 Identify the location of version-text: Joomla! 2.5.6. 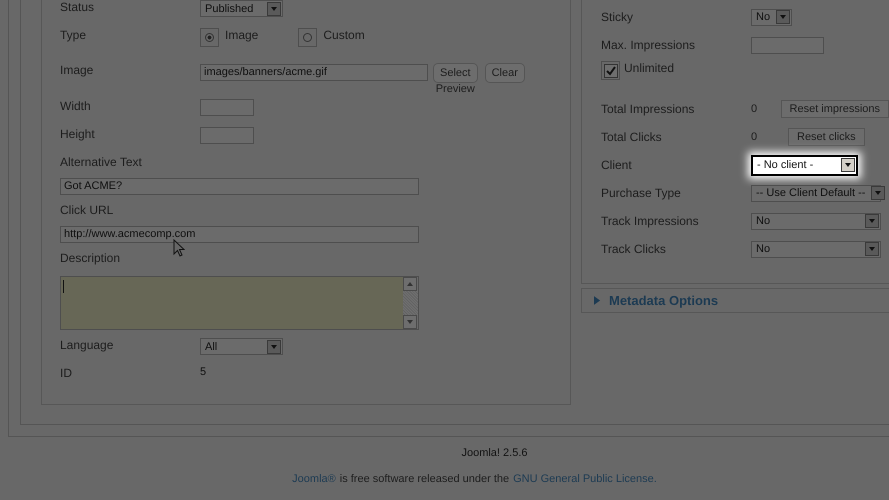
(494, 453).